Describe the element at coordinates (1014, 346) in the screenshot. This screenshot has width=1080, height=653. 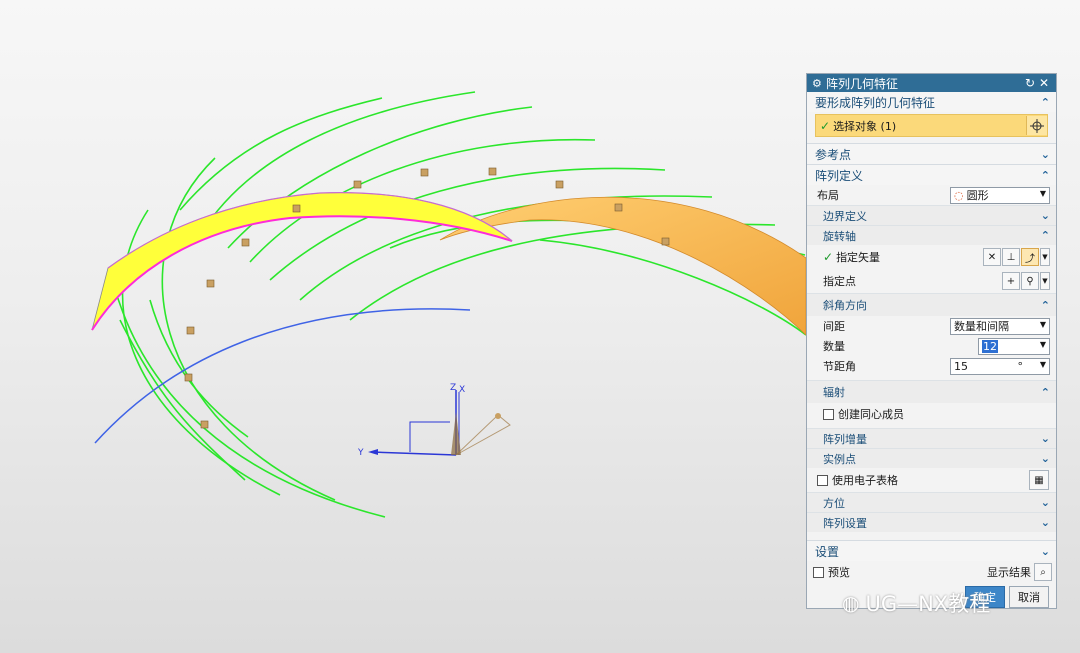
I see `count-input: 12 ▼` at that location.